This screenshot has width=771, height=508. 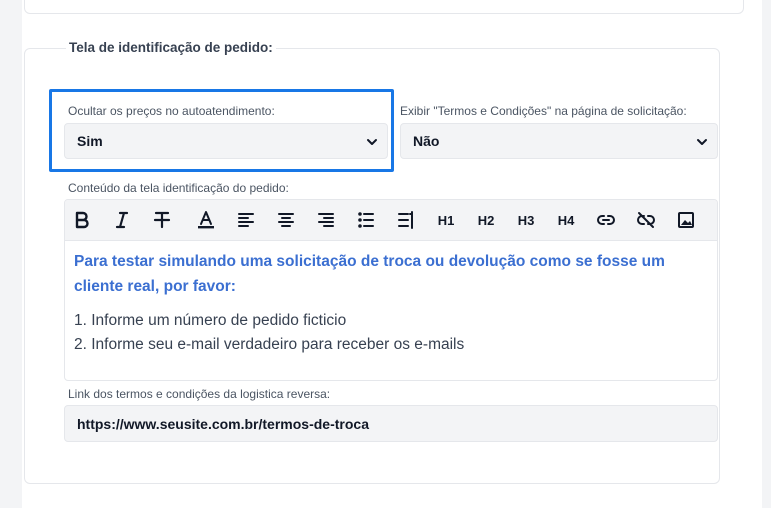 I want to click on link-icon, so click(x=606, y=220).